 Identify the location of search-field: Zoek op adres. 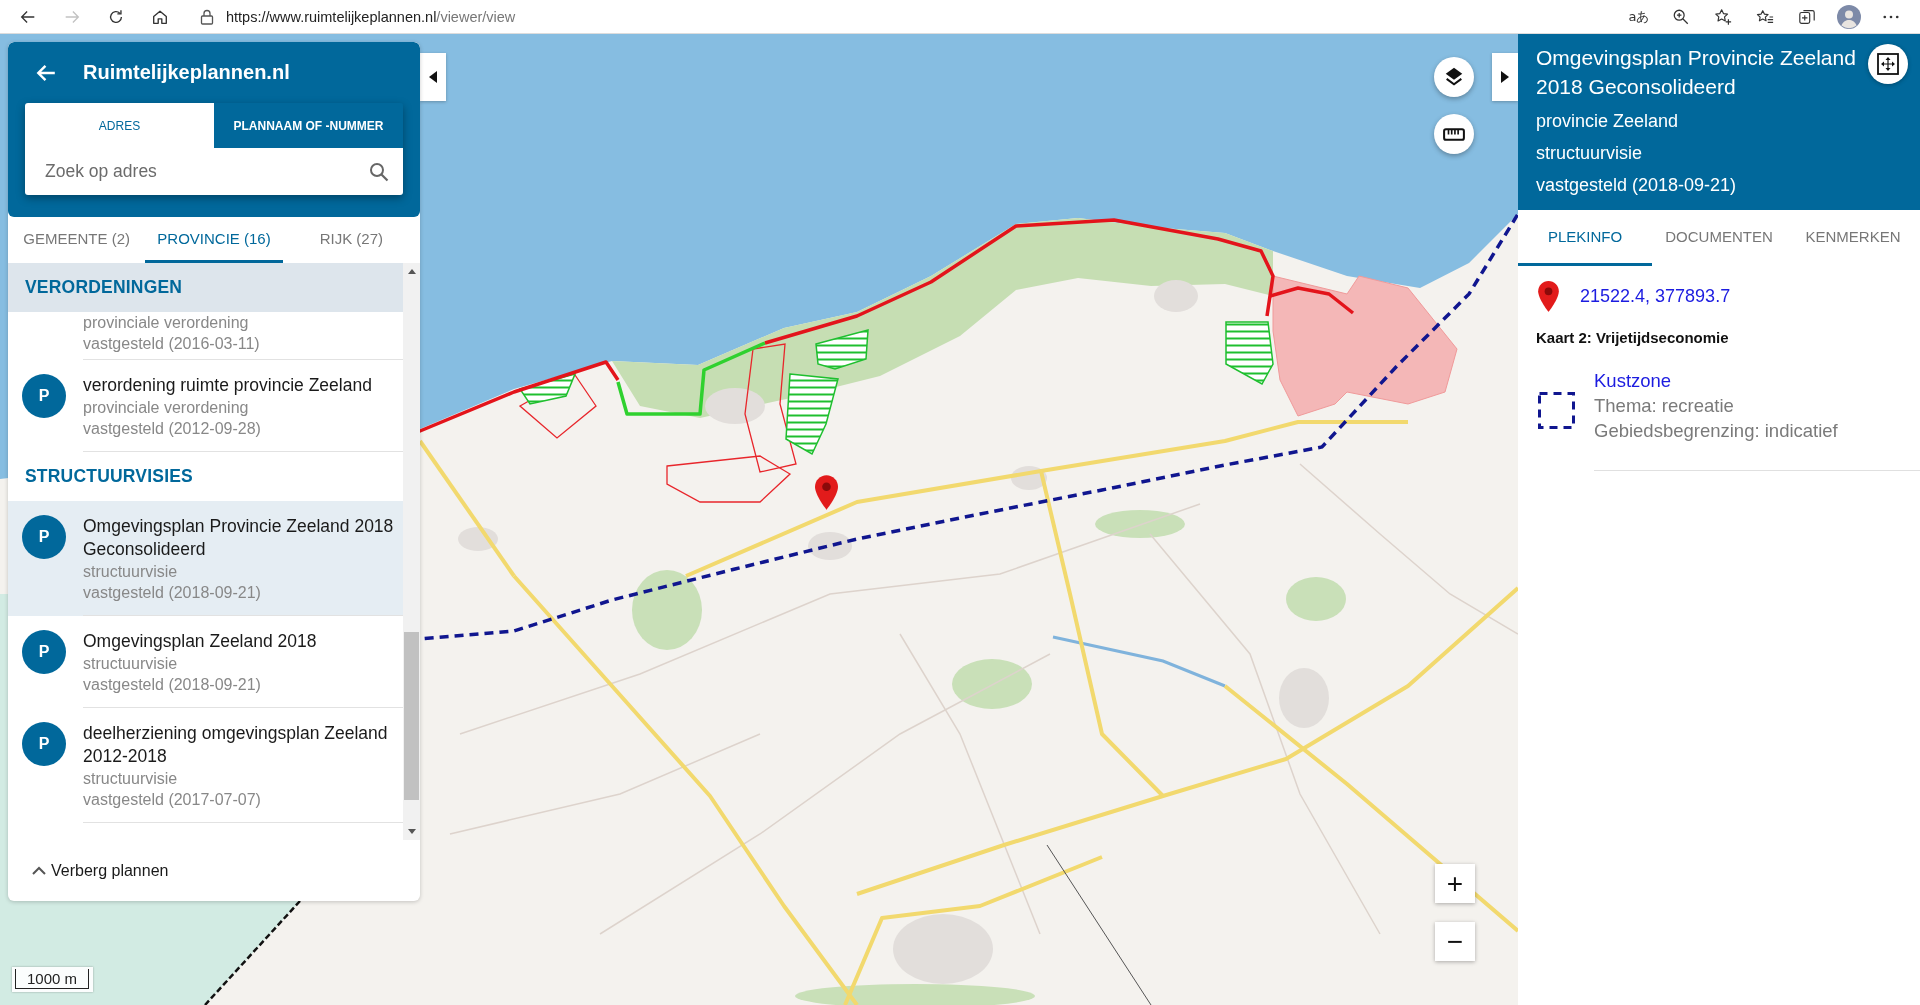
(214, 171).